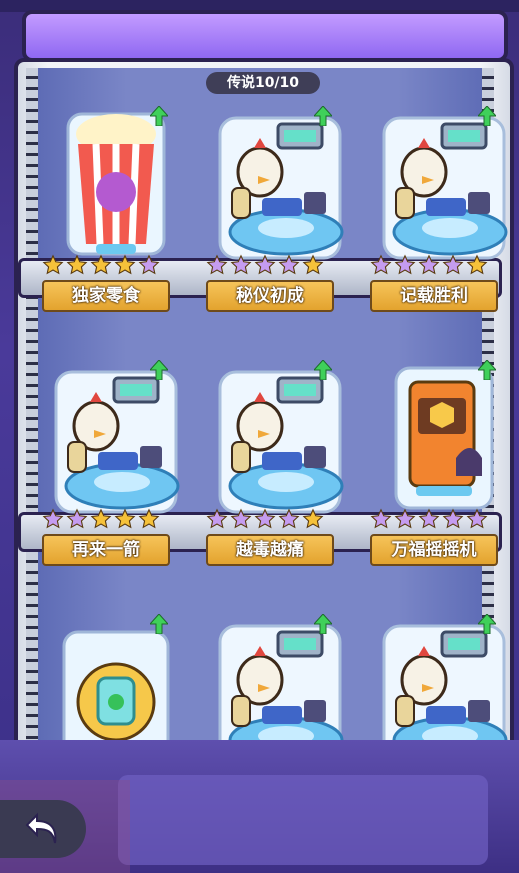  I want to click on back-arrow-icon, so click(41, 828).